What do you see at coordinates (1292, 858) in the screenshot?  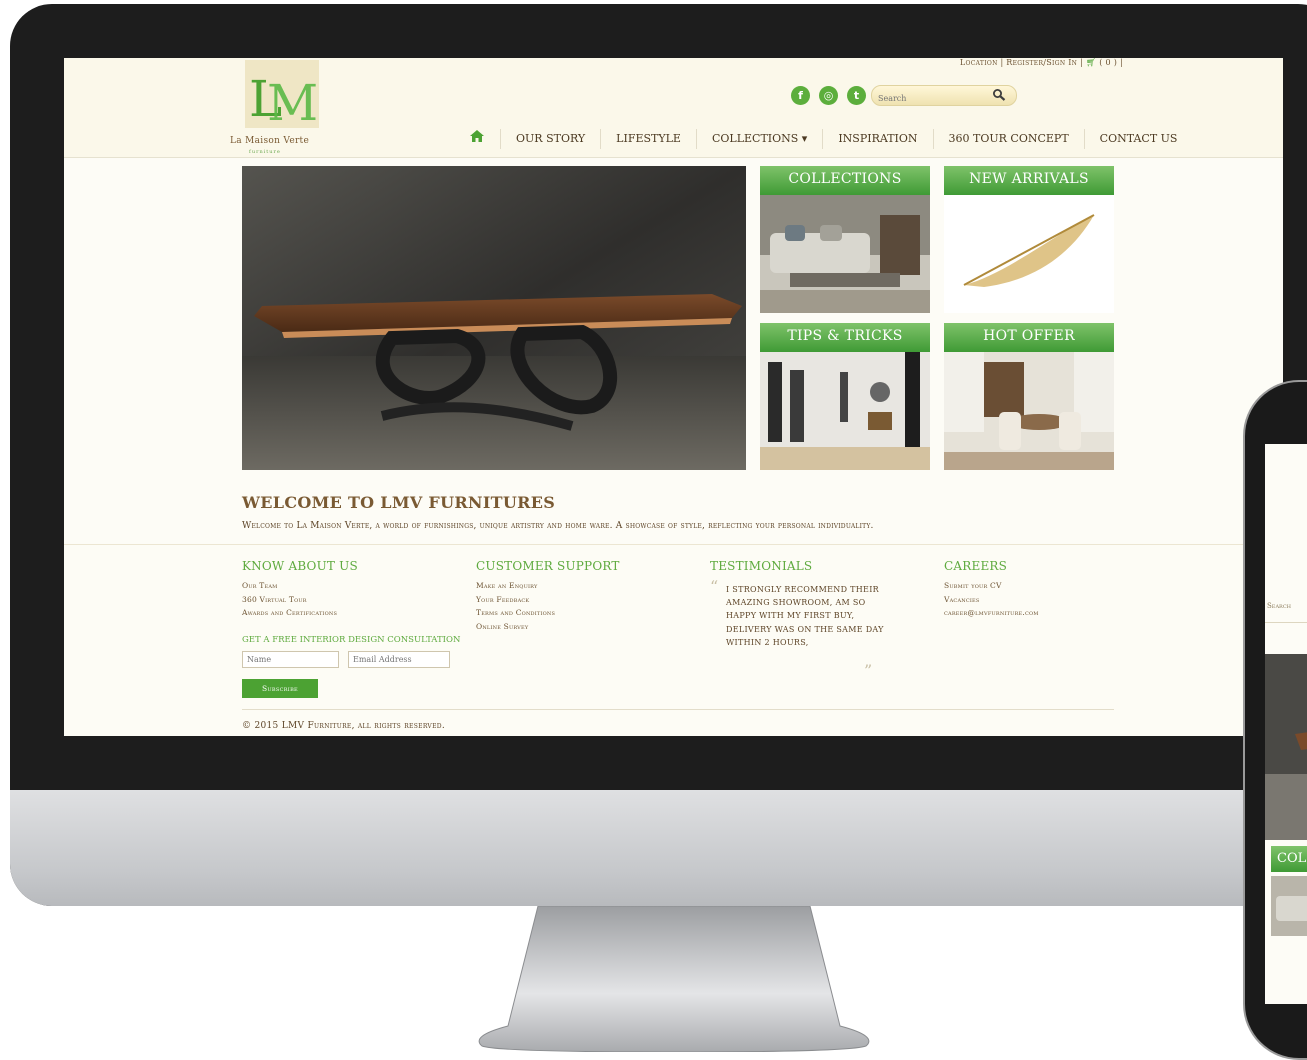 I see `mobile-tile-title: COL` at bounding box center [1292, 858].